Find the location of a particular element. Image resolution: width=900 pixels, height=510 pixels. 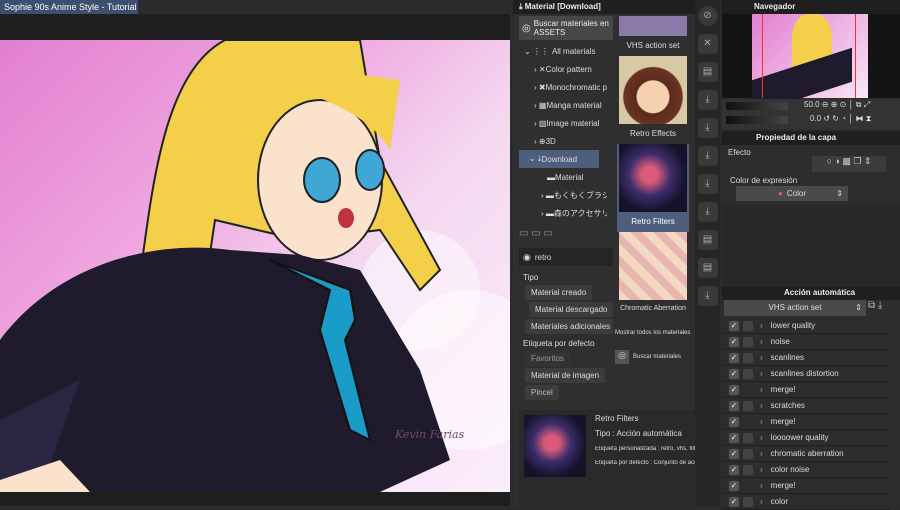

chip-downloaded: Material descargado is located at coordinates (571, 309).